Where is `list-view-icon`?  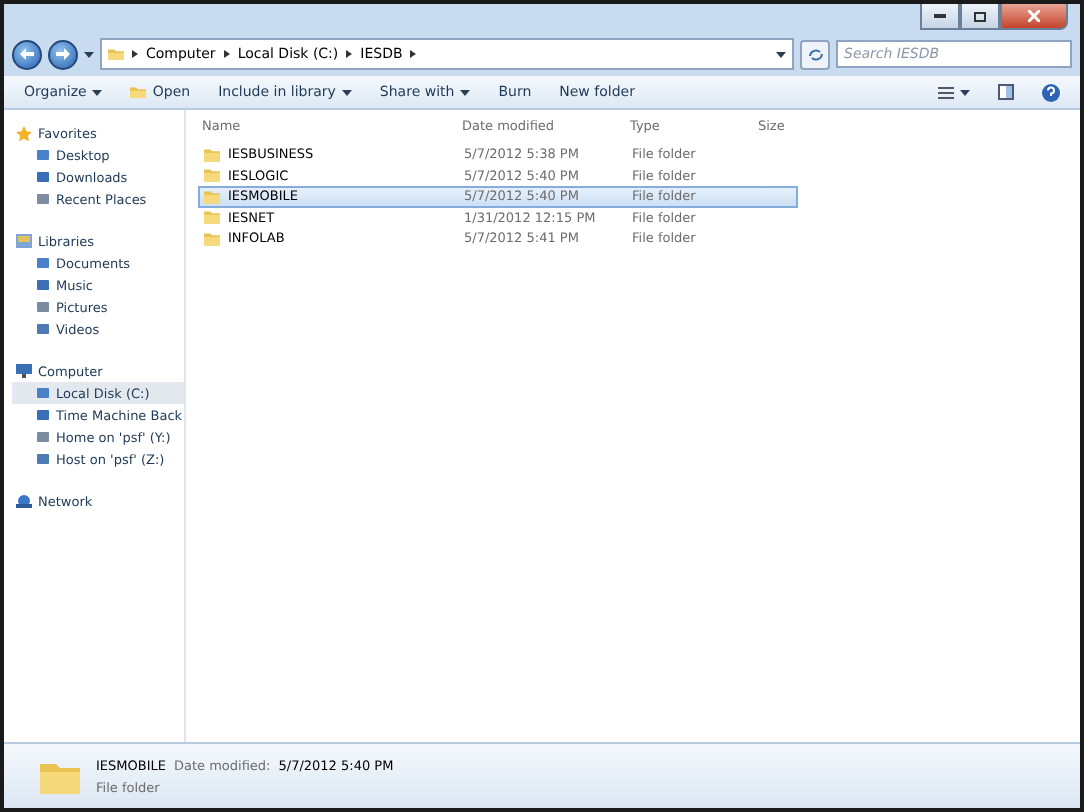
list-view-icon is located at coordinates (946, 92).